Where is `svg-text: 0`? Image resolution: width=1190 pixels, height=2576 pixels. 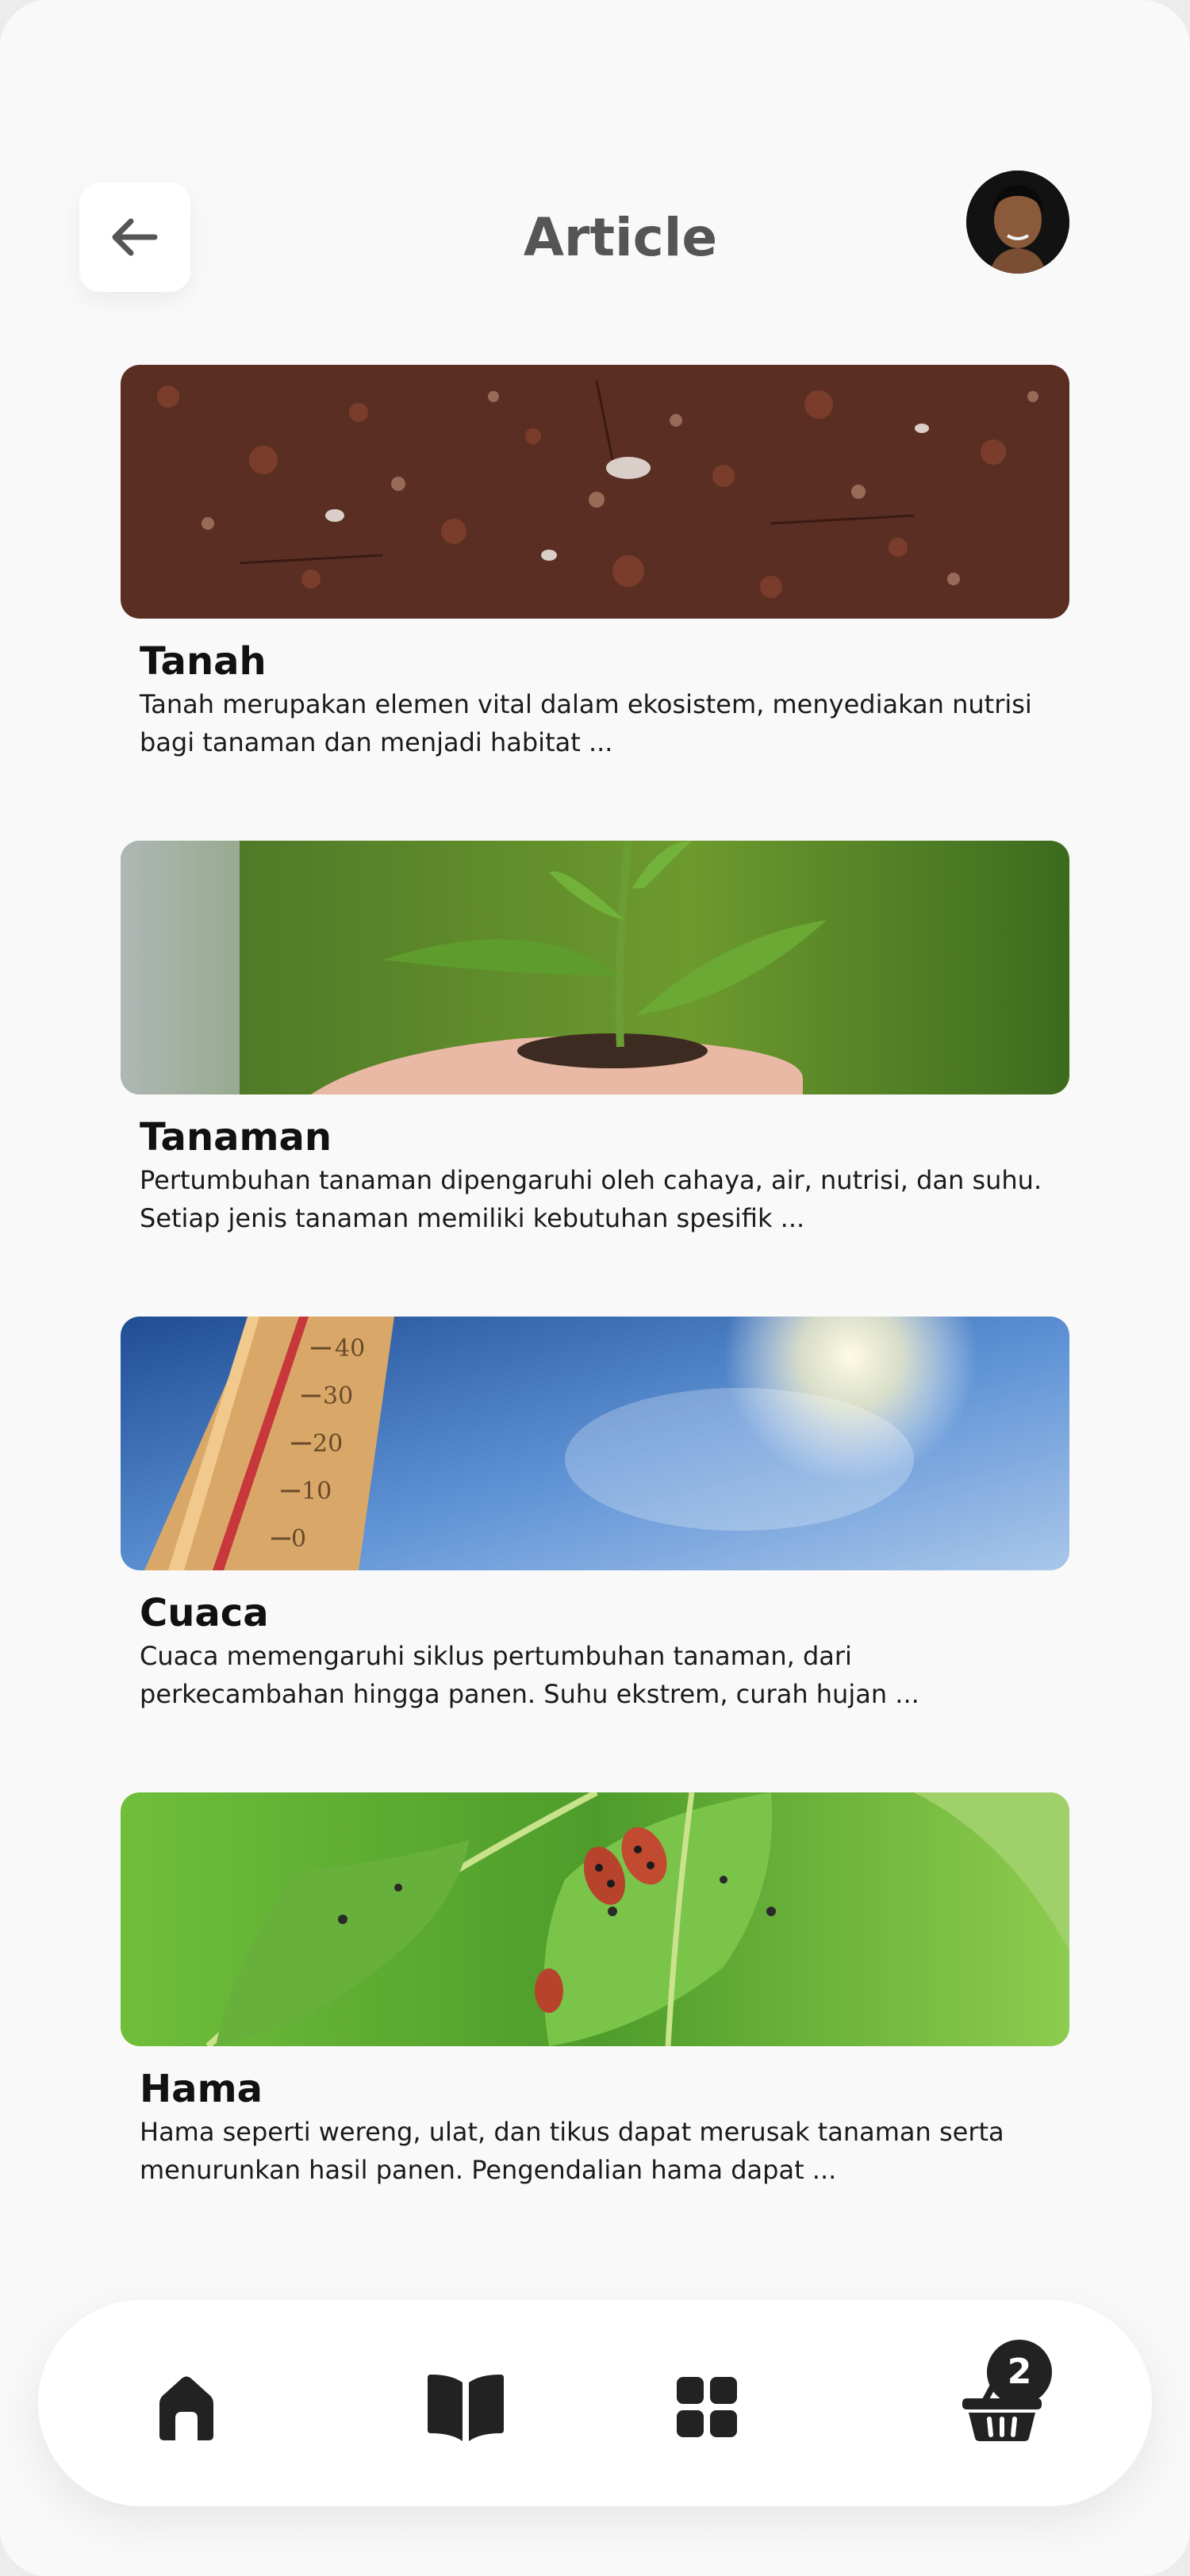 svg-text: 0 is located at coordinates (298, 1539).